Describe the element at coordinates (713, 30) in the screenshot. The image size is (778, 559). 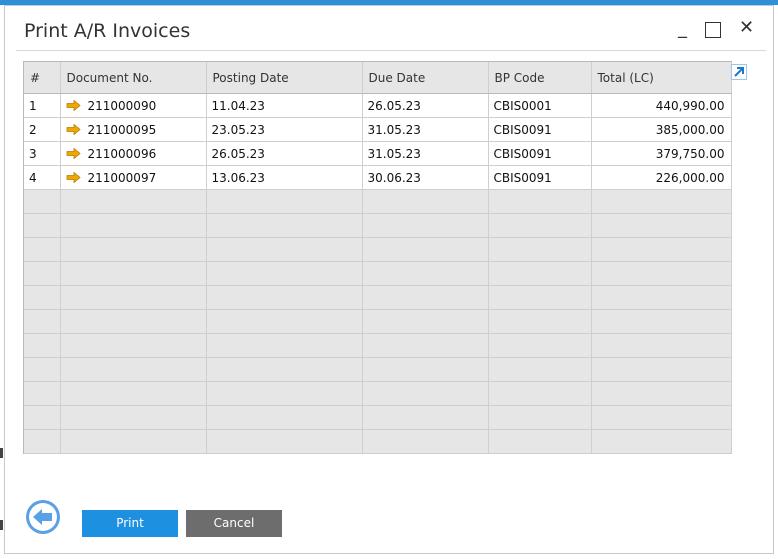
I see `maximize-button` at that location.